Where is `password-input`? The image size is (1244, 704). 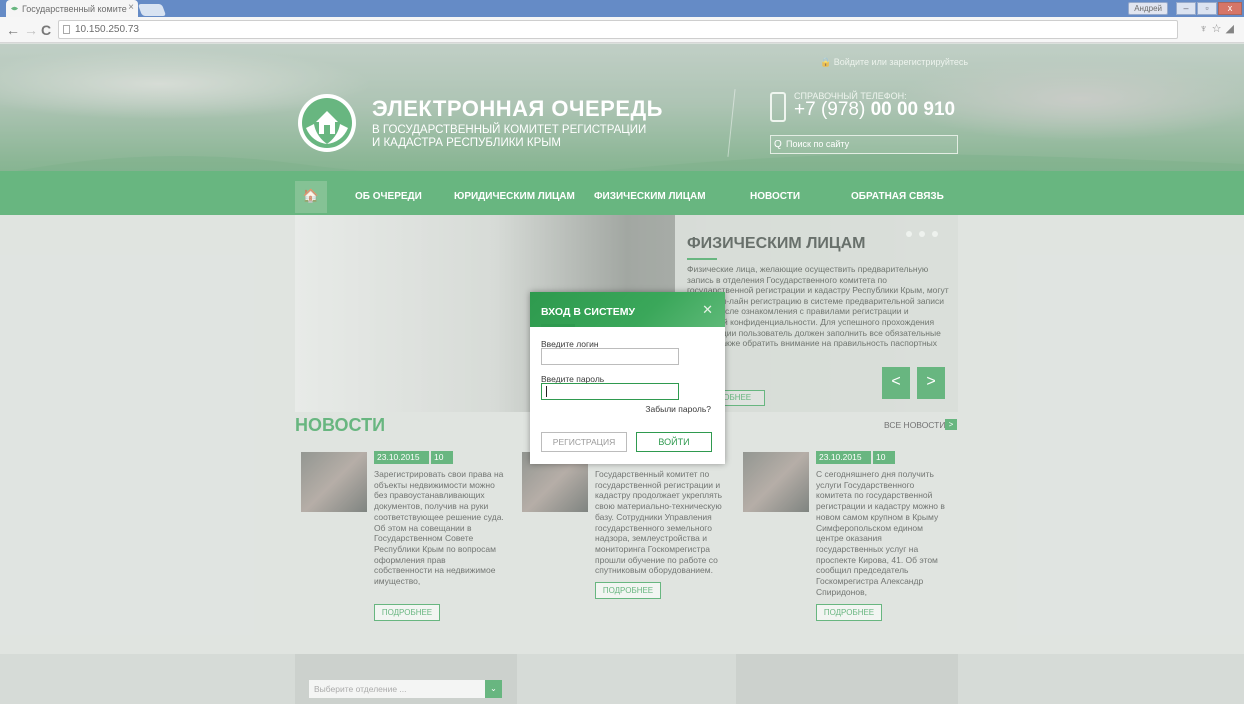
password-input is located at coordinates (610, 391).